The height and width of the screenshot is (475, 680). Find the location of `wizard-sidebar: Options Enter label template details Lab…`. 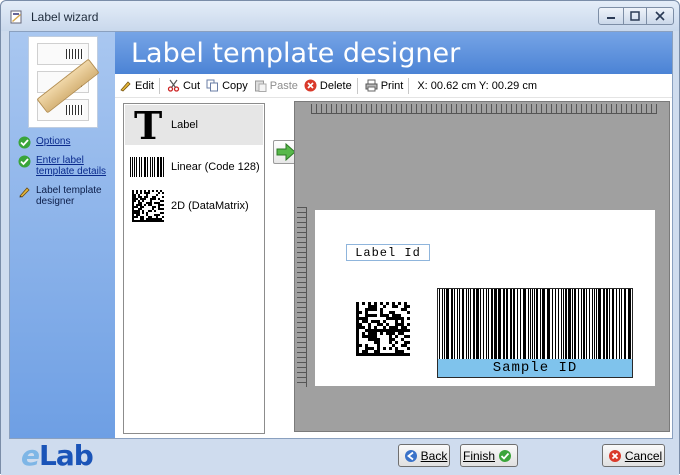

wizard-sidebar: Options Enter label template details Lab… is located at coordinates (62, 235).